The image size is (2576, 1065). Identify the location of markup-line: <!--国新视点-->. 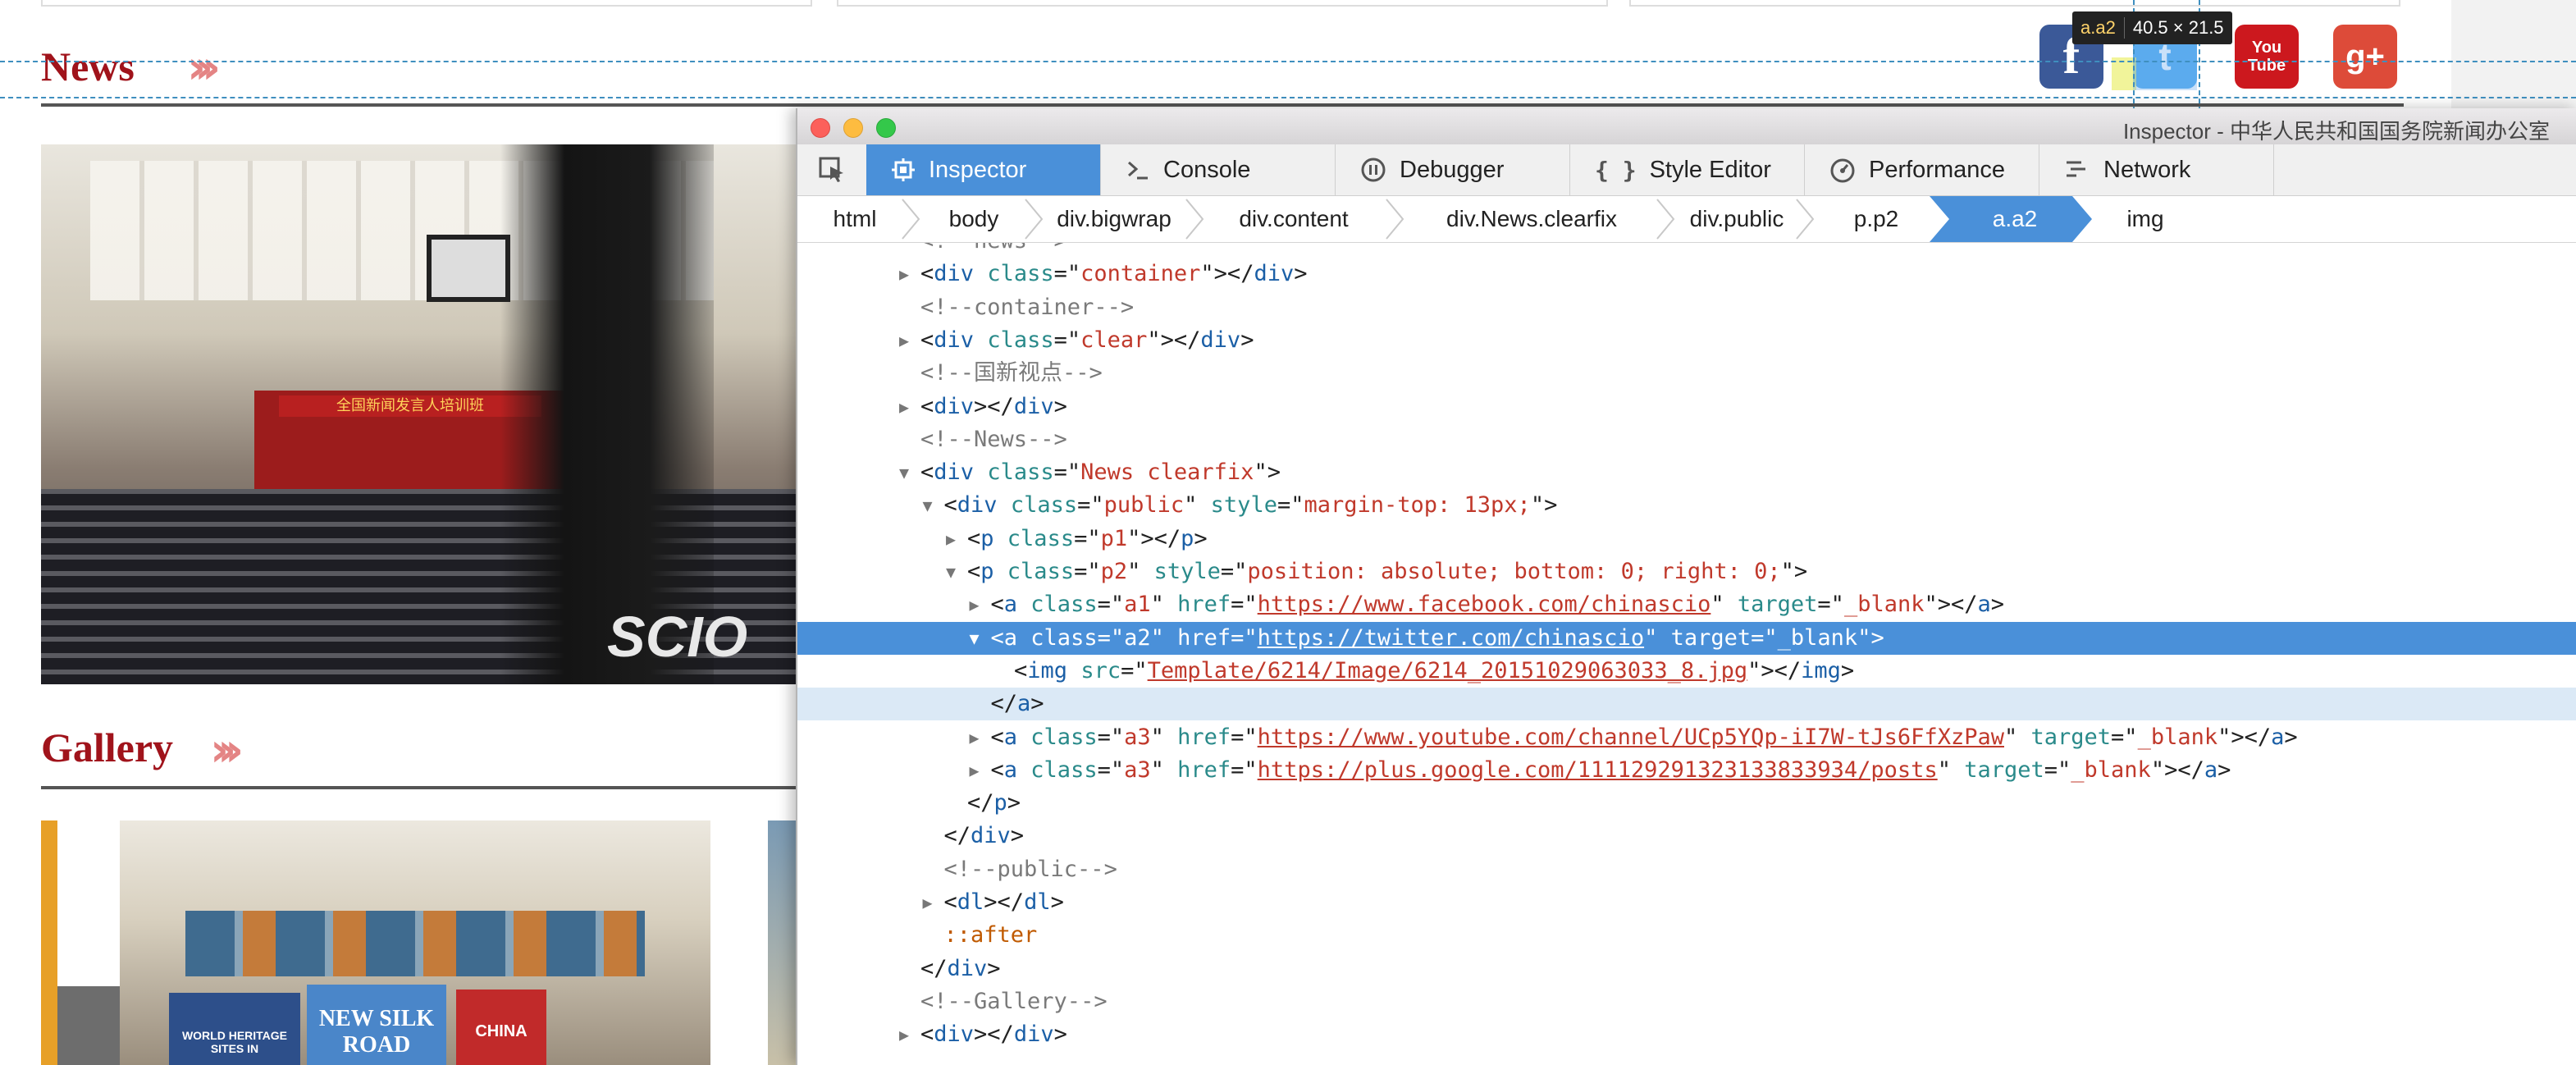
(1687, 373).